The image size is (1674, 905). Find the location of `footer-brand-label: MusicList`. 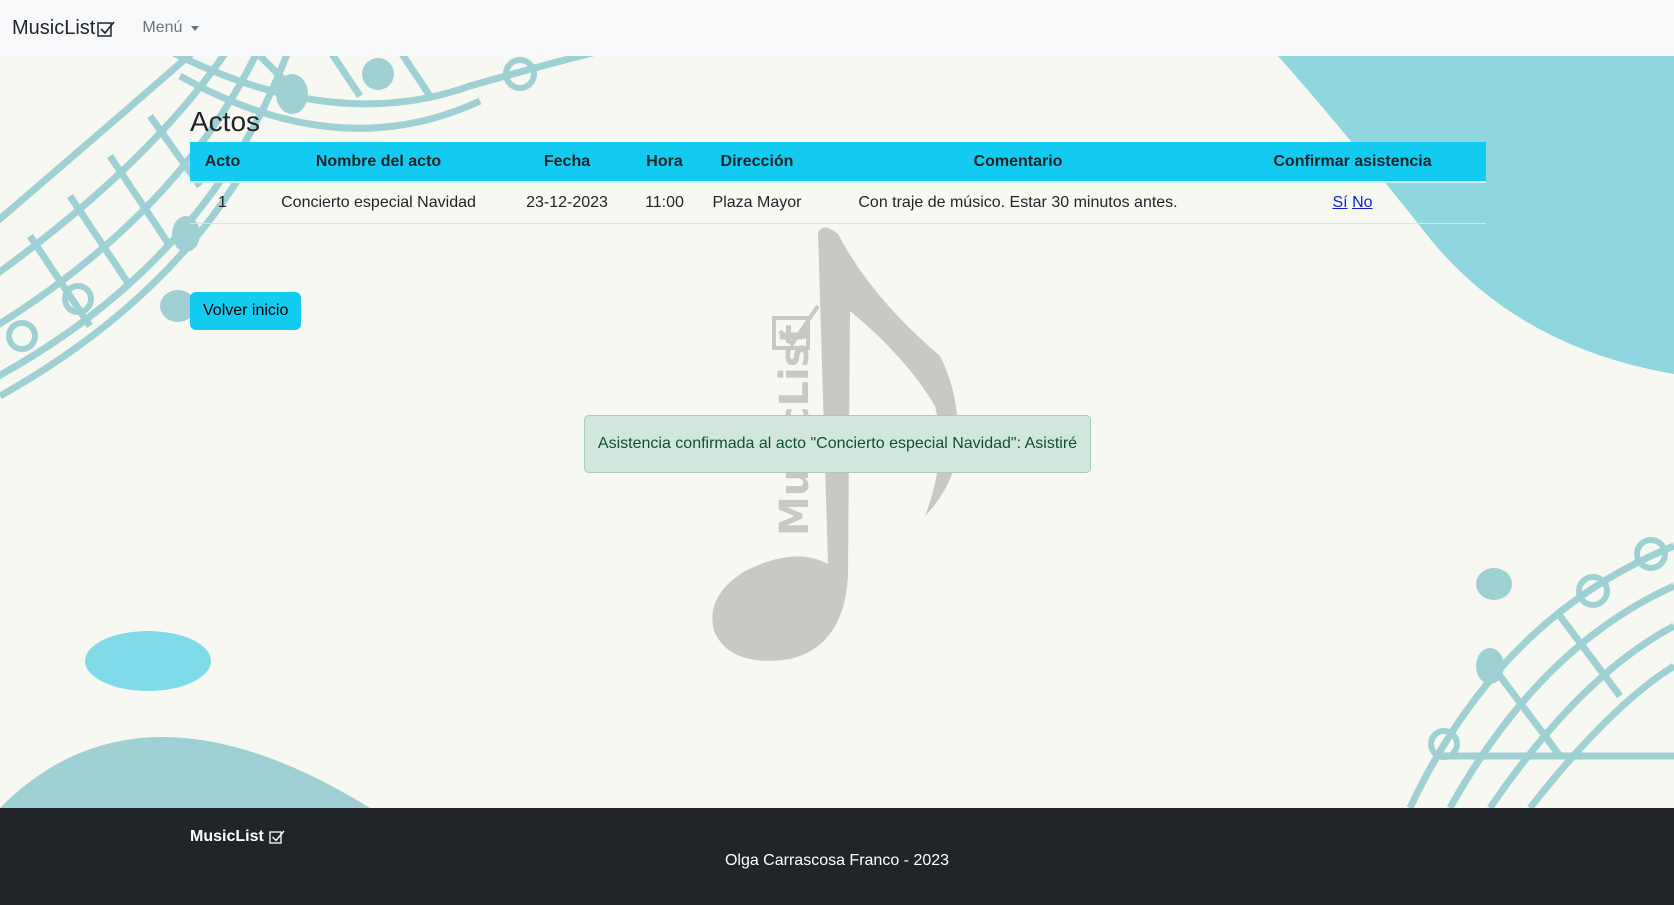

footer-brand-label: MusicList is located at coordinates (227, 836).